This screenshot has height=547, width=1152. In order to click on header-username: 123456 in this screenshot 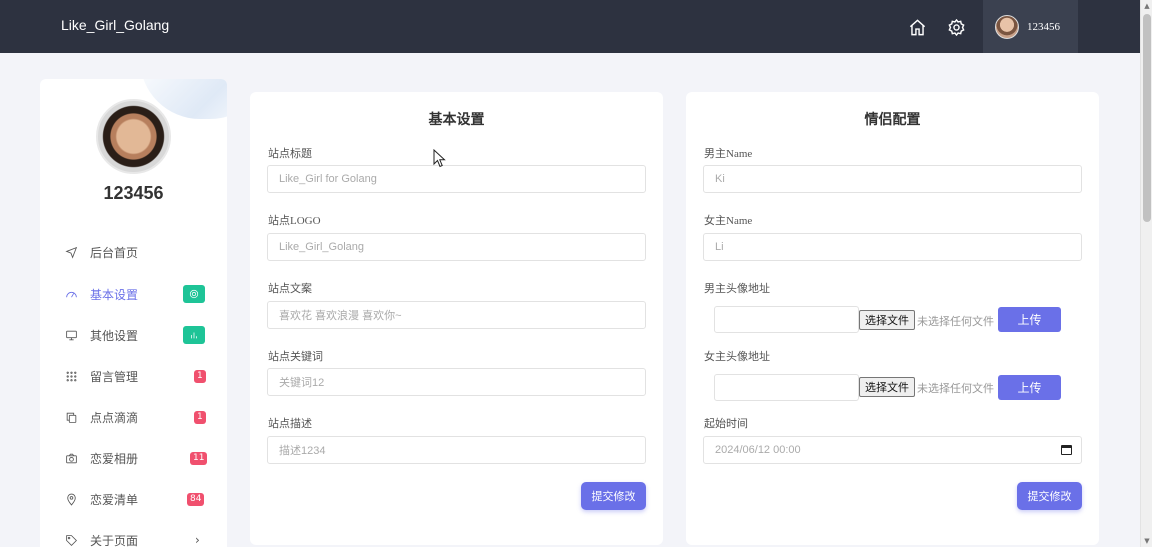, I will do `click(1043, 26)`.